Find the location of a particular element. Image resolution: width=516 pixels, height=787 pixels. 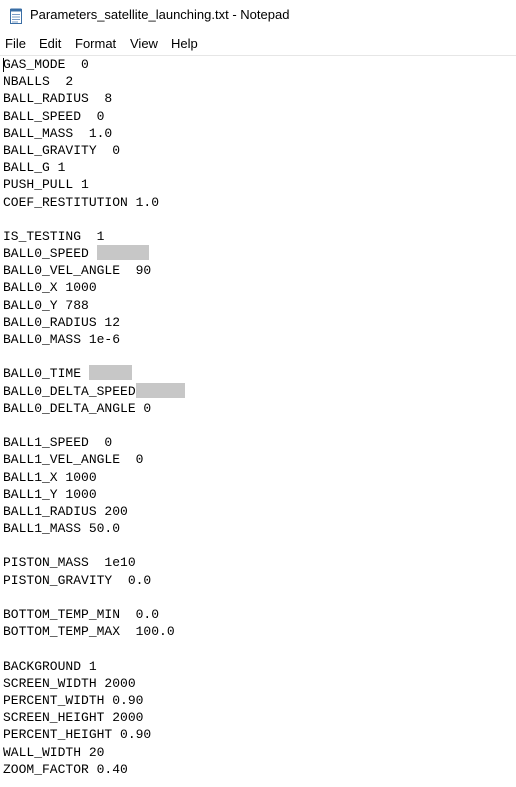

text-caret is located at coordinates (3, 65).